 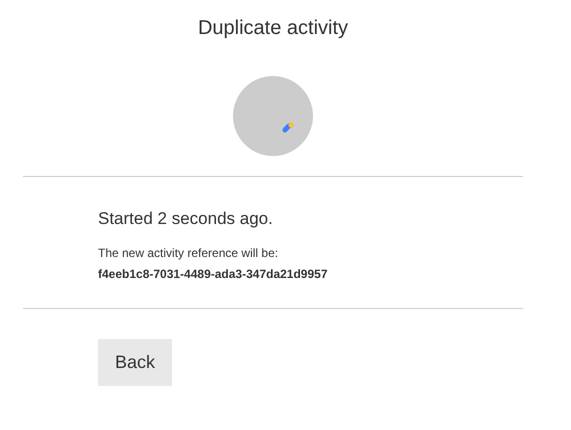 I want to click on back-button: Back, so click(x=135, y=362).